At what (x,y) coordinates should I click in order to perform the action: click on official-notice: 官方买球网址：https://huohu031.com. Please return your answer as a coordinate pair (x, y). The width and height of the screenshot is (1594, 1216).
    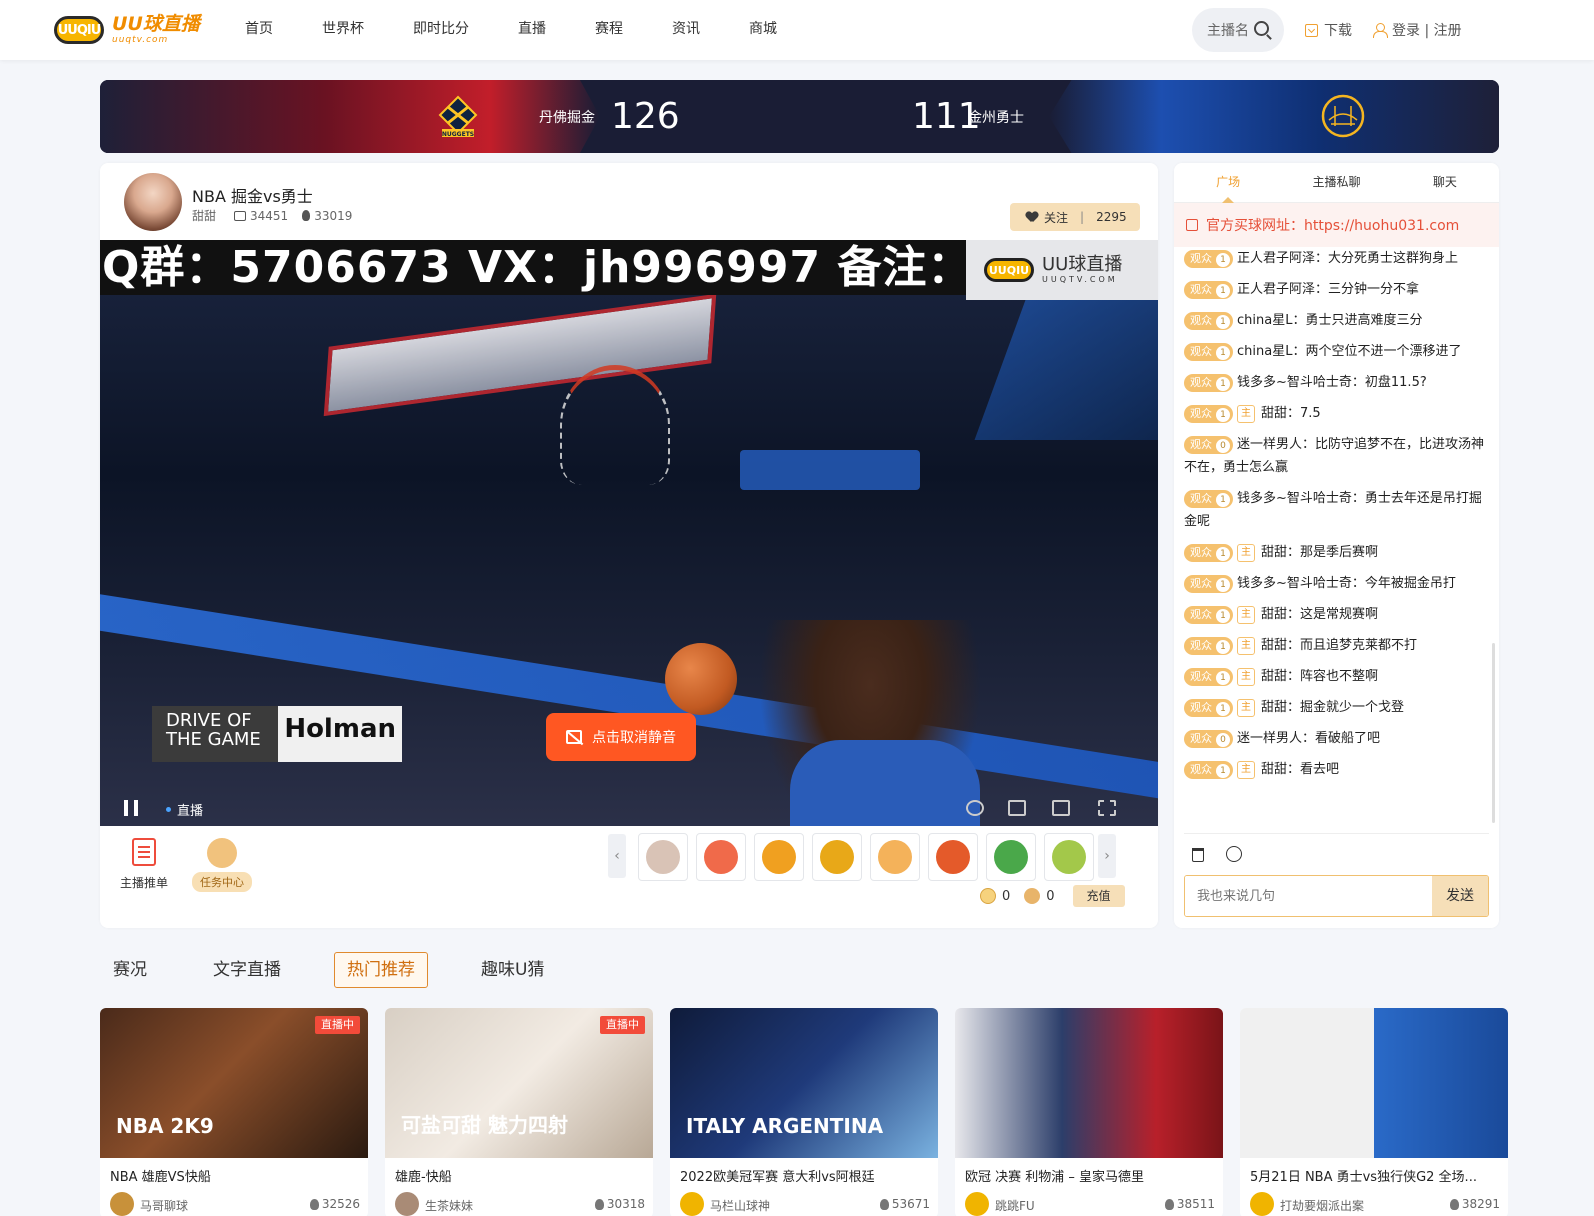
    Looking at the image, I should click on (1336, 225).